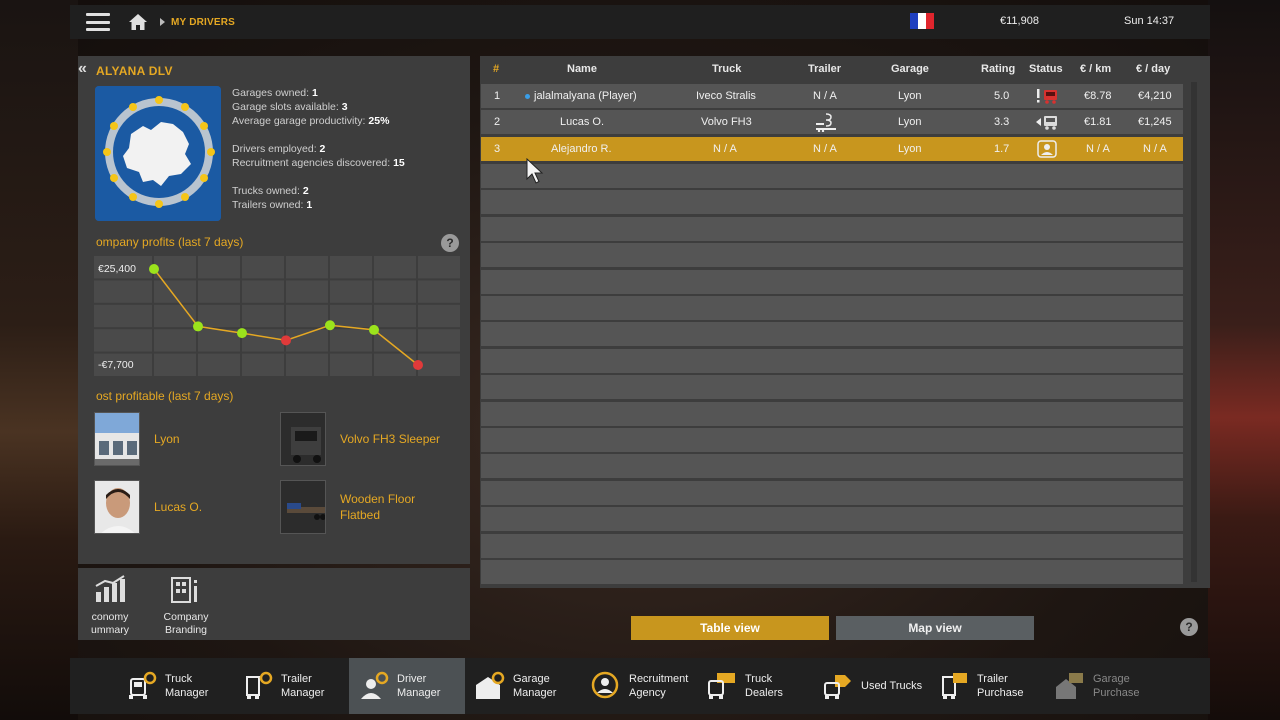 The height and width of the screenshot is (720, 1280). I want to click on menu-icon, so click(98, 22).